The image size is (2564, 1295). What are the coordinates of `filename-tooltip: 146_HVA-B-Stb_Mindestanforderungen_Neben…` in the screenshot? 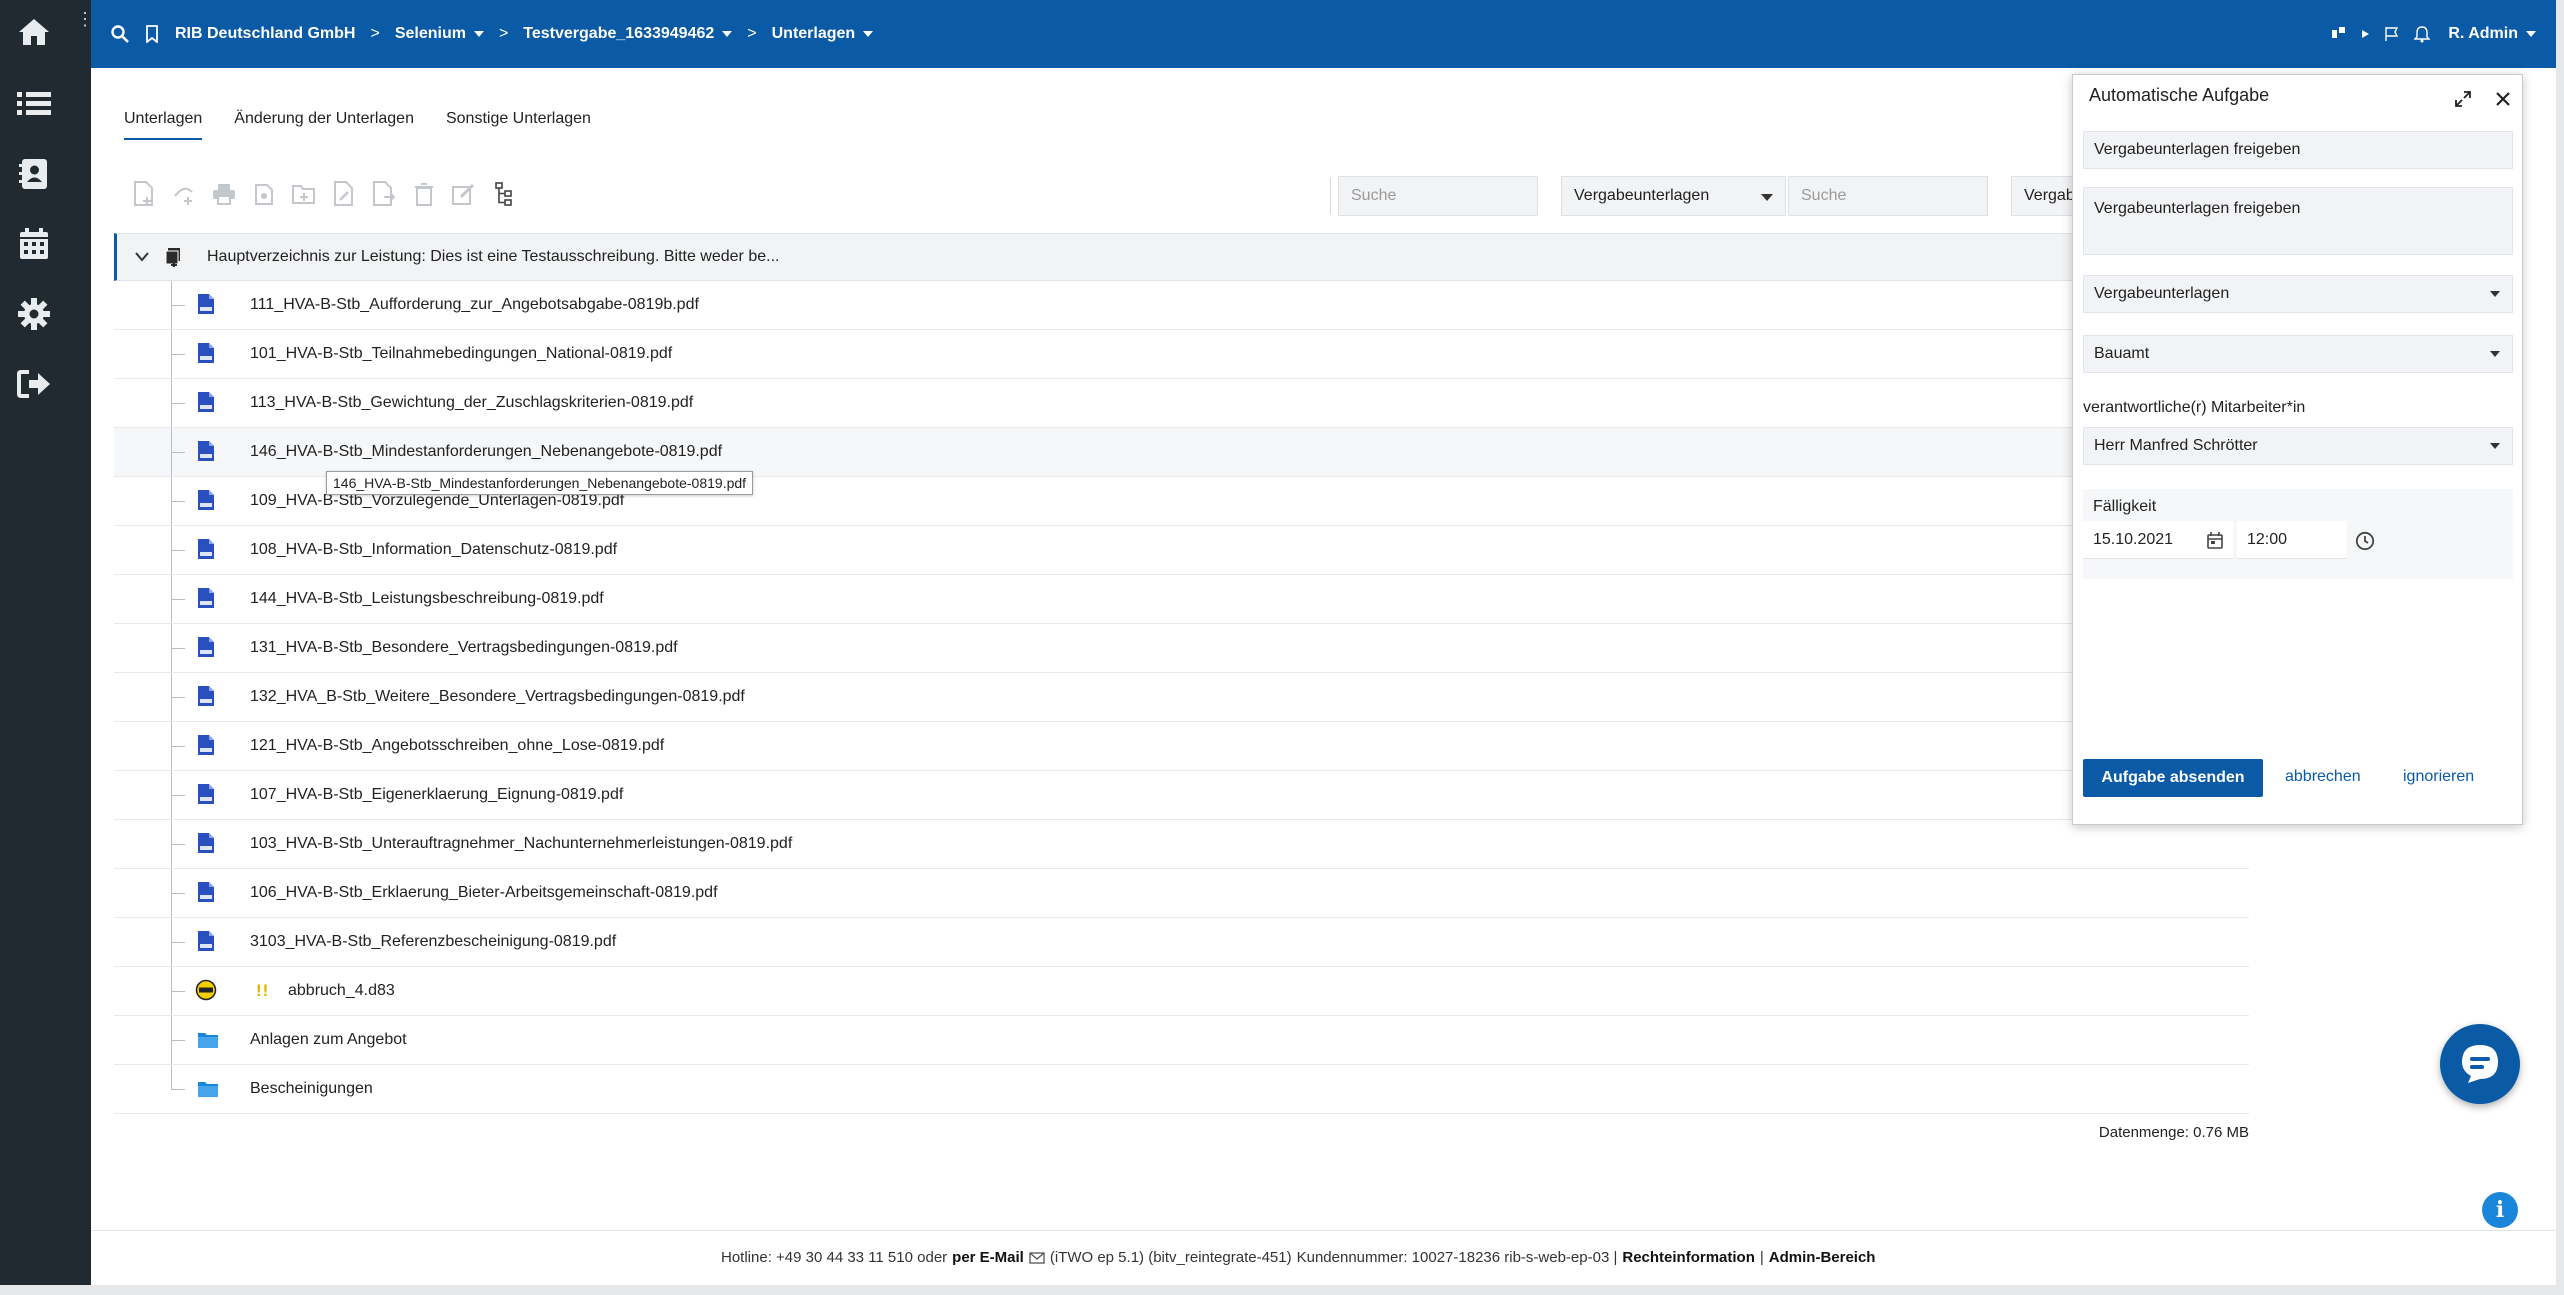 It's located at (540, 483).